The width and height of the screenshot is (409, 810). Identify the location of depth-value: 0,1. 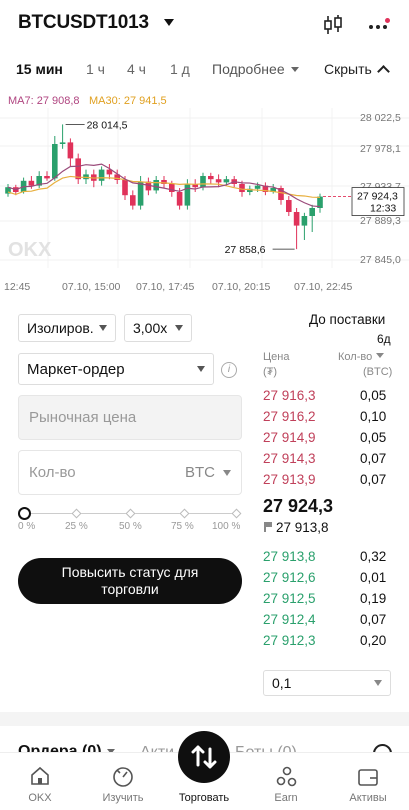
(282, 683).